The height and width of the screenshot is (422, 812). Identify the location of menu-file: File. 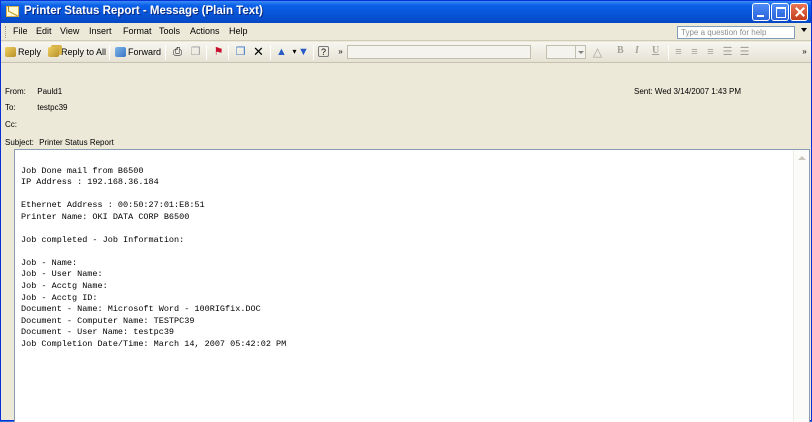
(20, 31).